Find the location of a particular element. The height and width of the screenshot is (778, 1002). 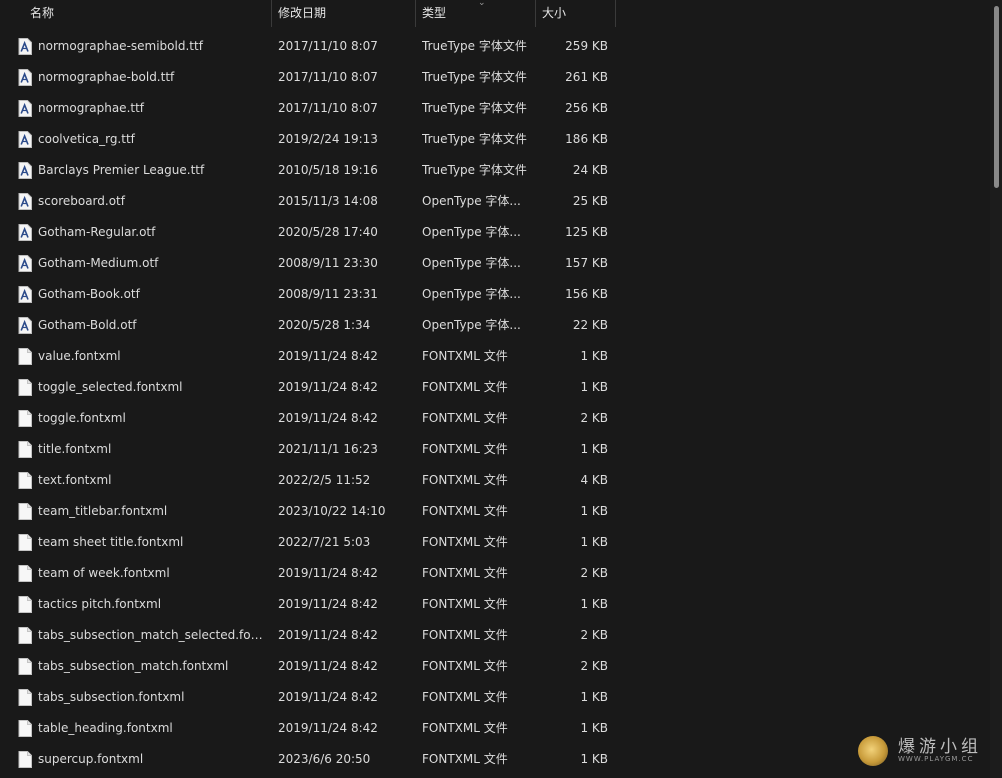

file-modified-date: 2017/11/10 8:07 is located at coordinates (328, 108).